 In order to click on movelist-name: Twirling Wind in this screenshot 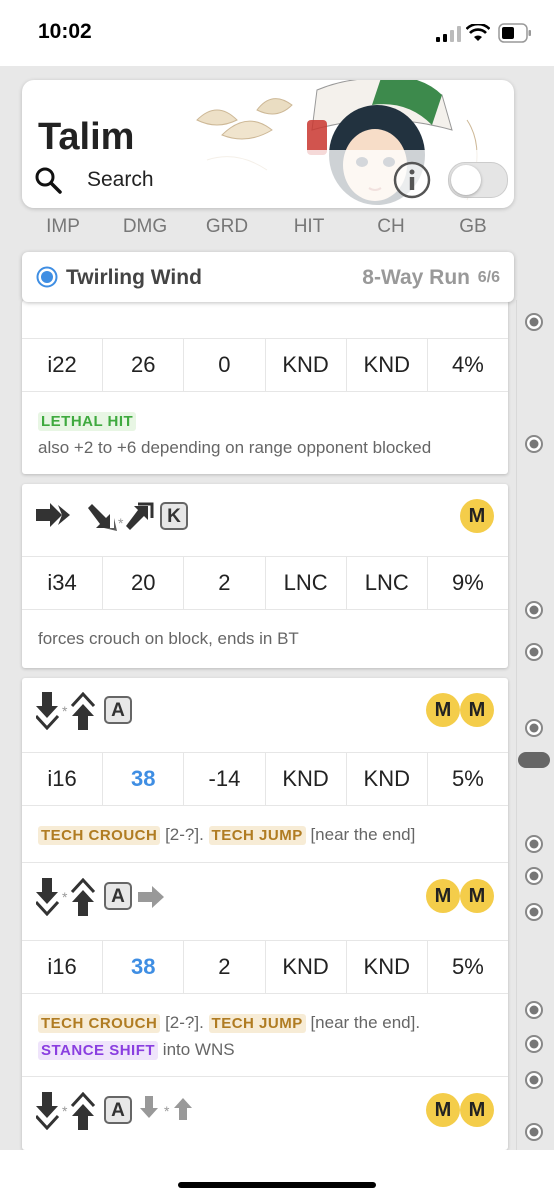, I will do `click(134, 277)`.